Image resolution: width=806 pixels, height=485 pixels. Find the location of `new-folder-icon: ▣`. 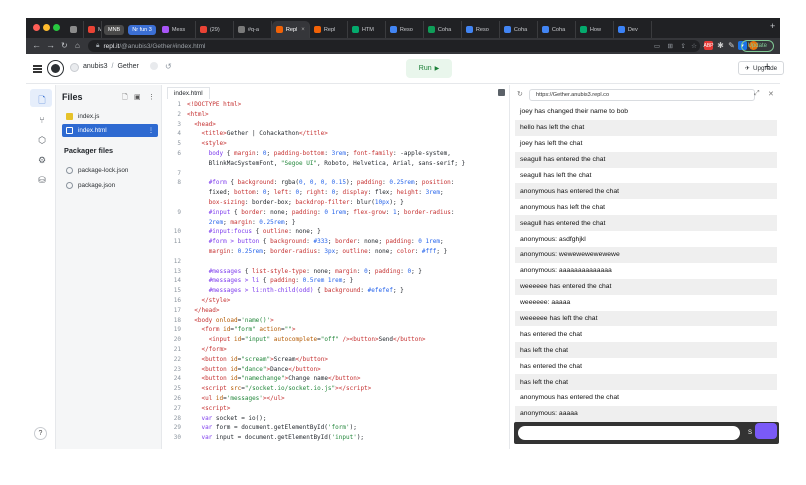

new-folder-icon: ▣ is located at coordinates (137, 97).